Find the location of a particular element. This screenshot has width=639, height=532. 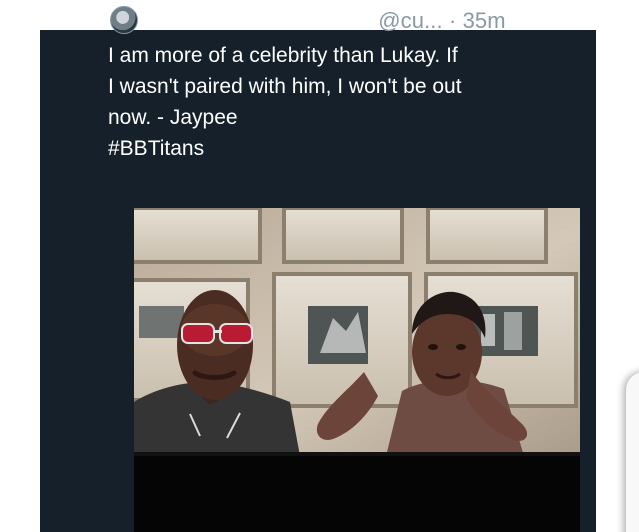

adjacent-card-edge is located at coordinates (632, 452).